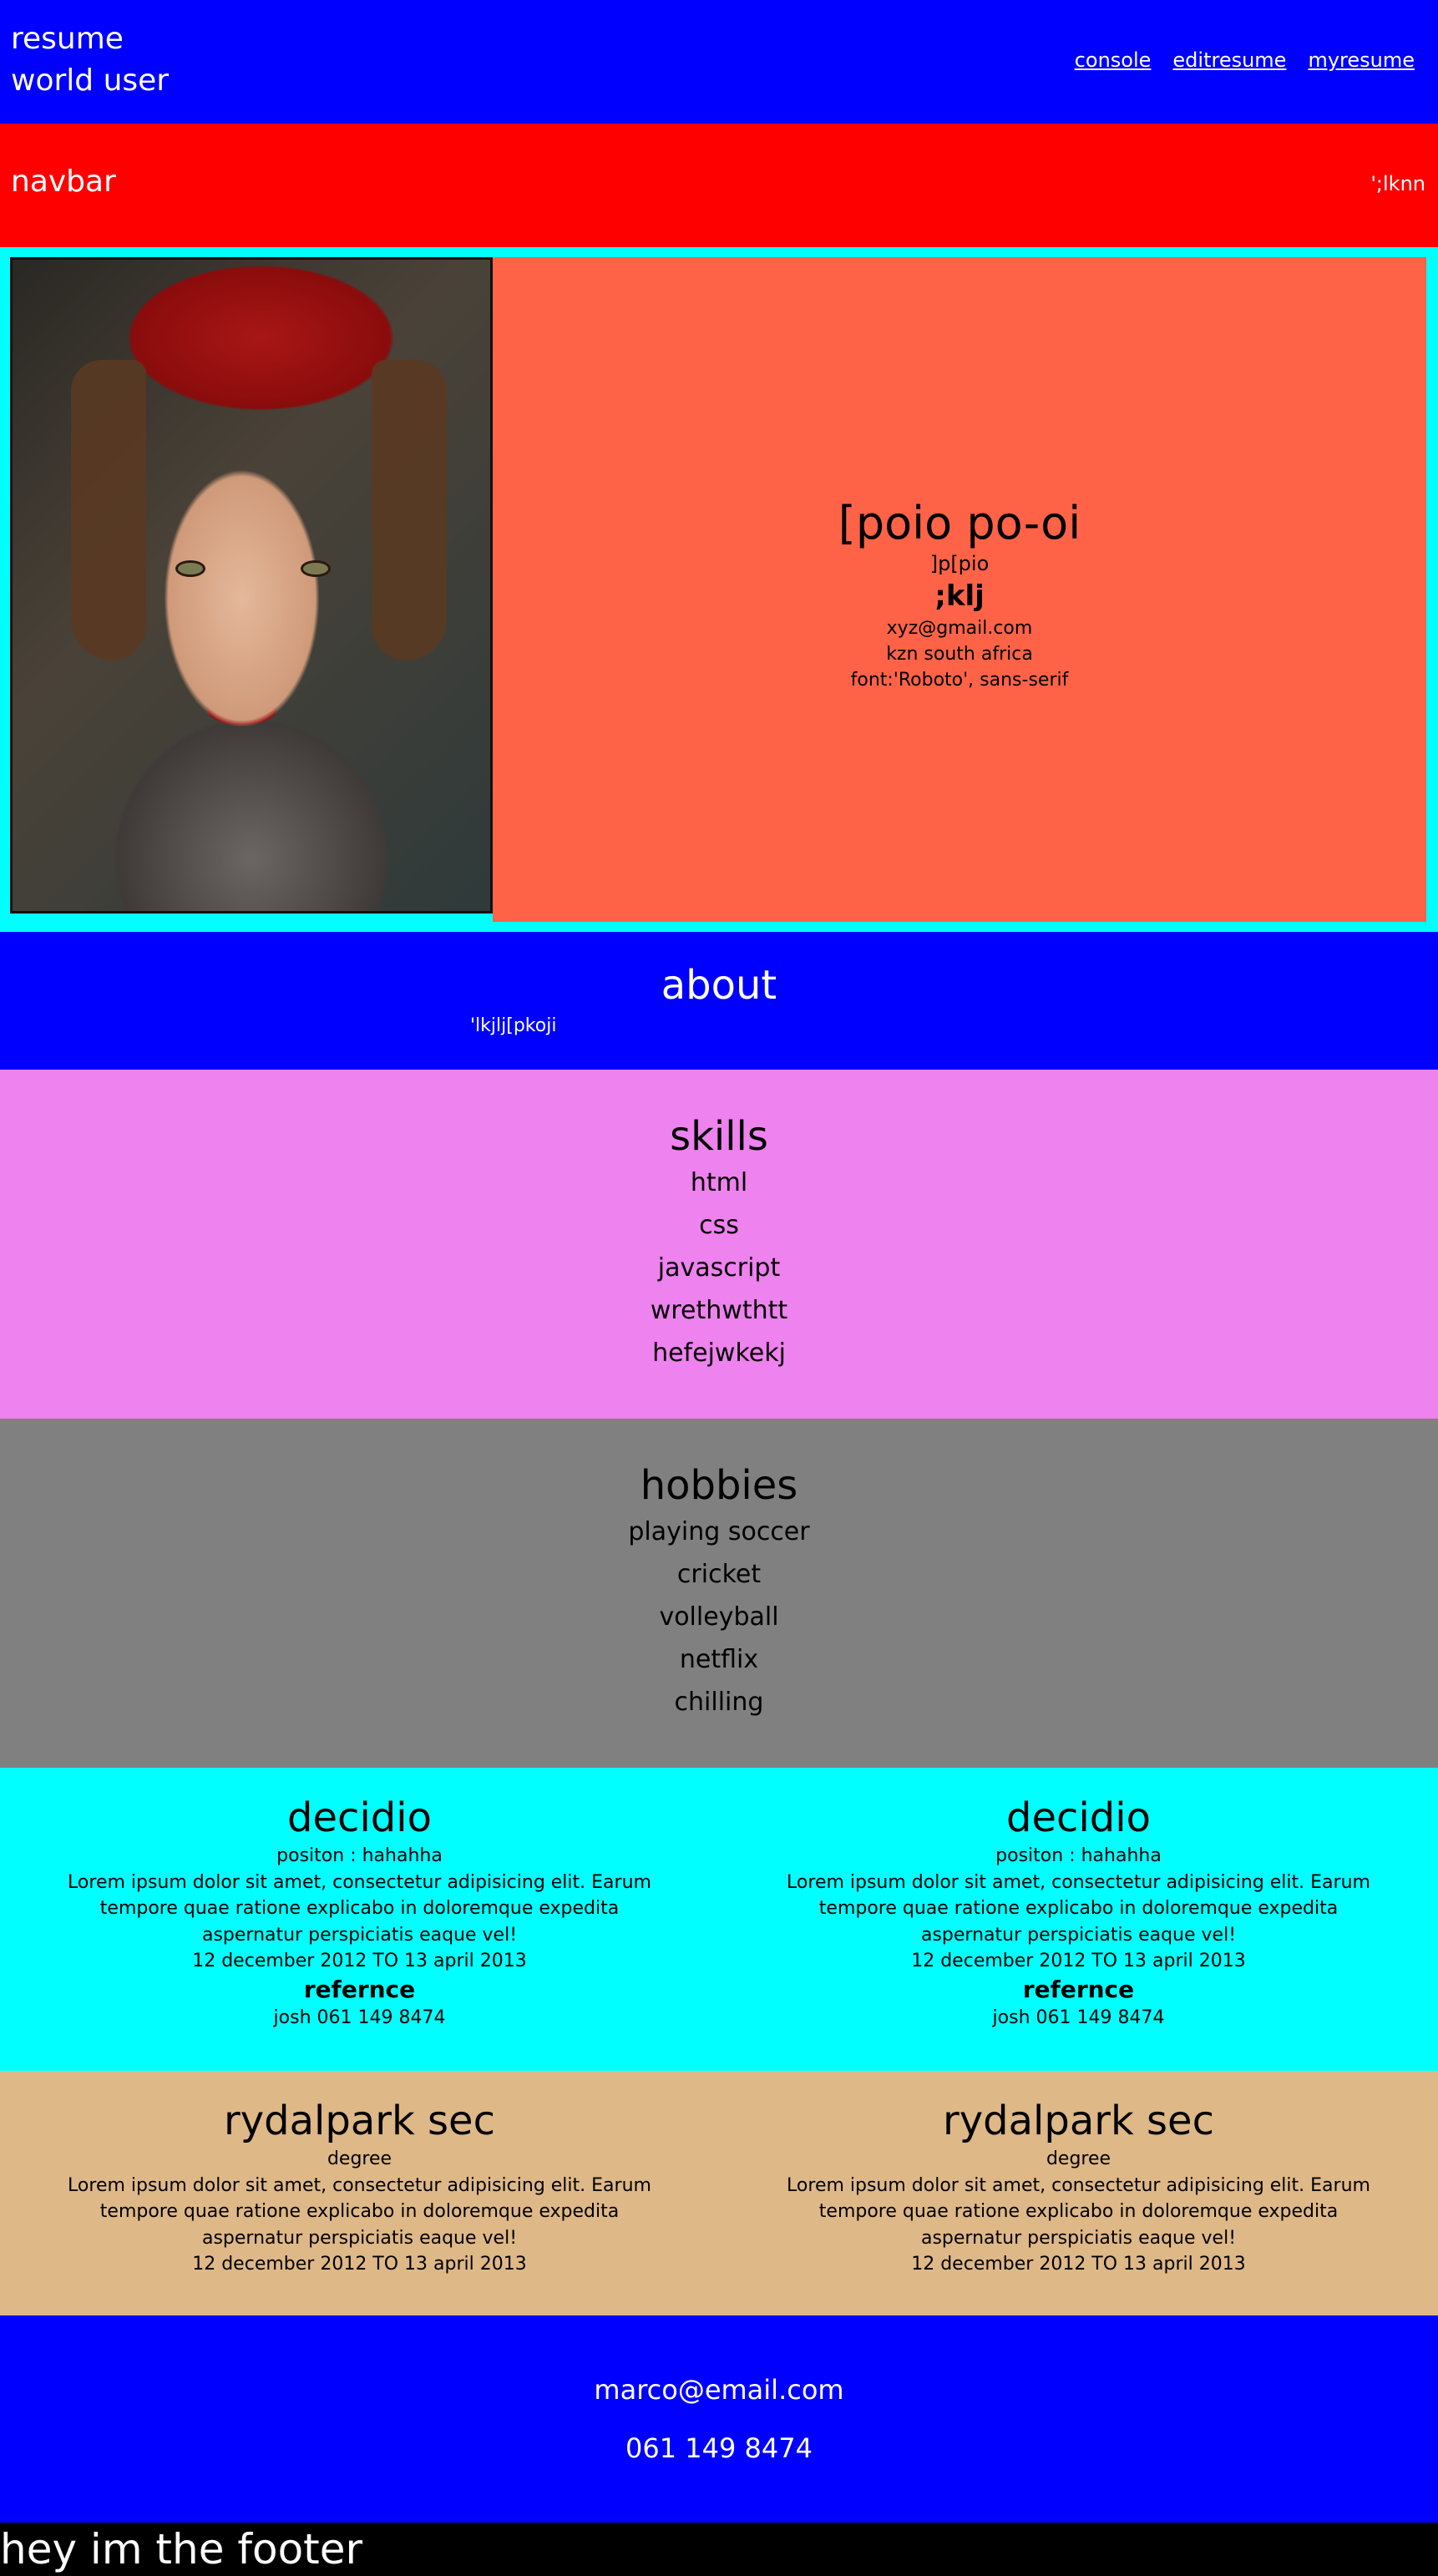  Describe the element at coordinates (719, 1225) in the screenshot. I see `skill-item: css` at that location.